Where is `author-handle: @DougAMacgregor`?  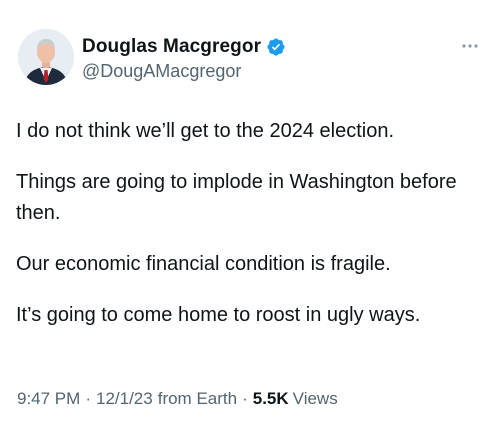 author-handle: @DougAMacgregor is located at coordinates (161, 71).